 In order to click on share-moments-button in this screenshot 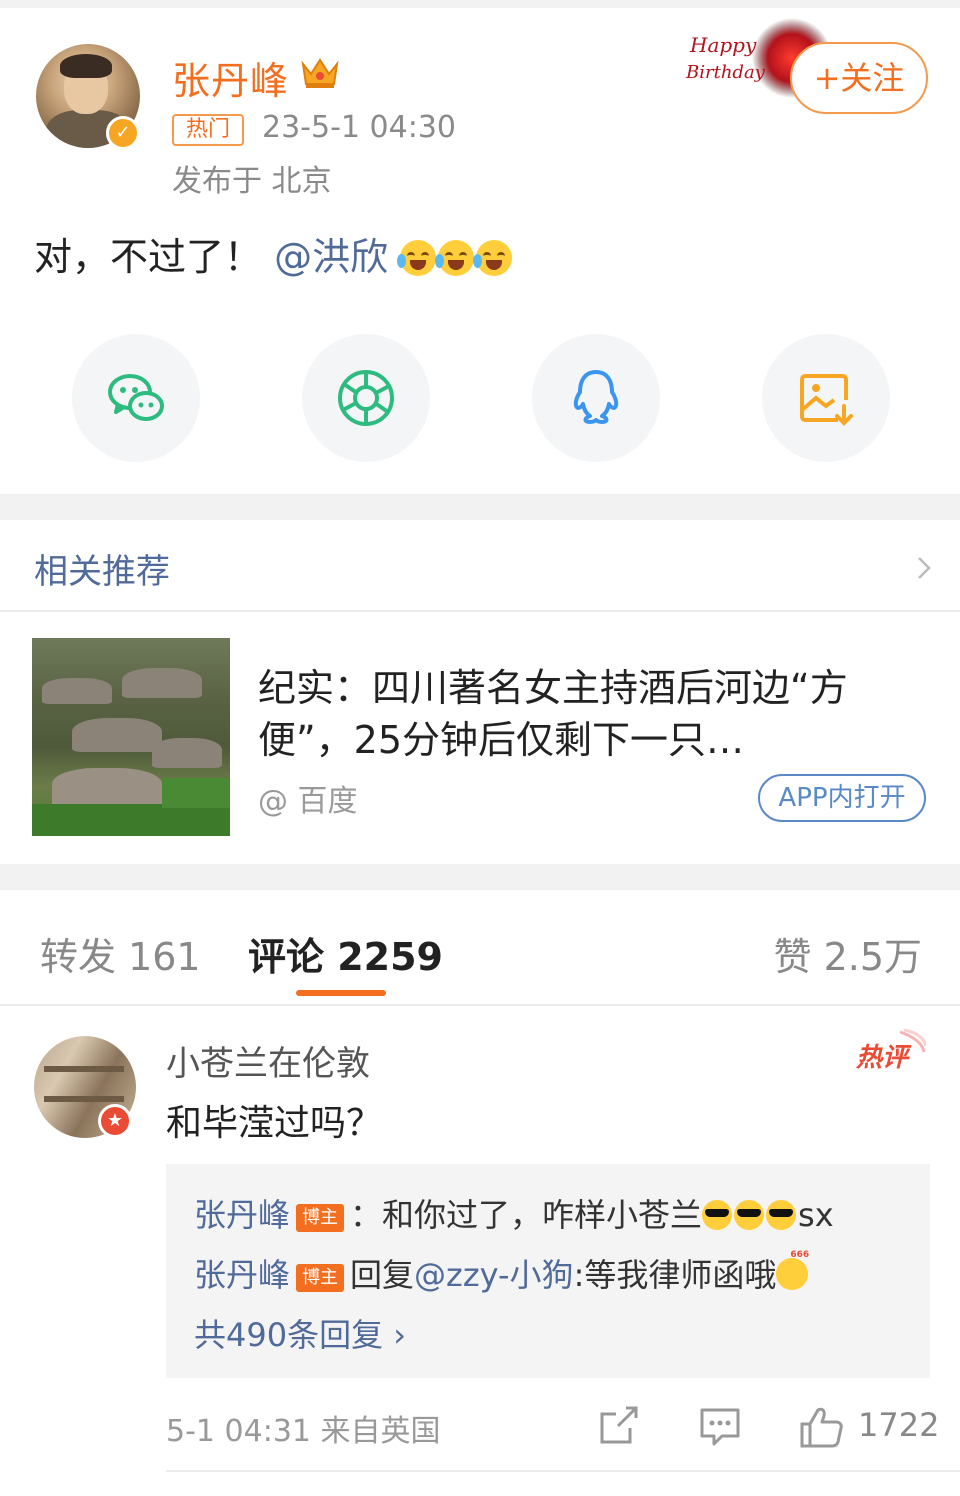, I will do `click(366, 398)`.